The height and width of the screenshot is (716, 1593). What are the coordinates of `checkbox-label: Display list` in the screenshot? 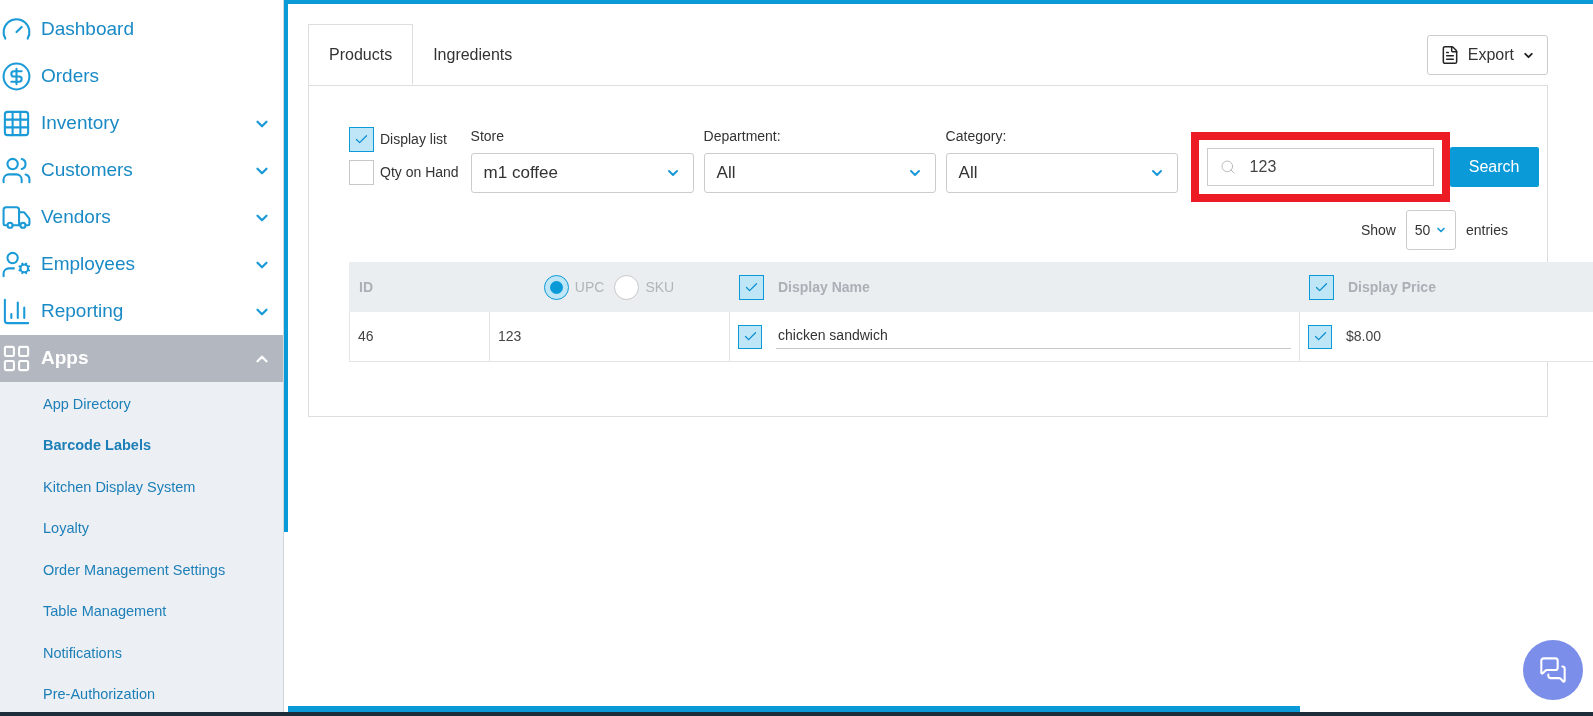 It's located at (413, 139).